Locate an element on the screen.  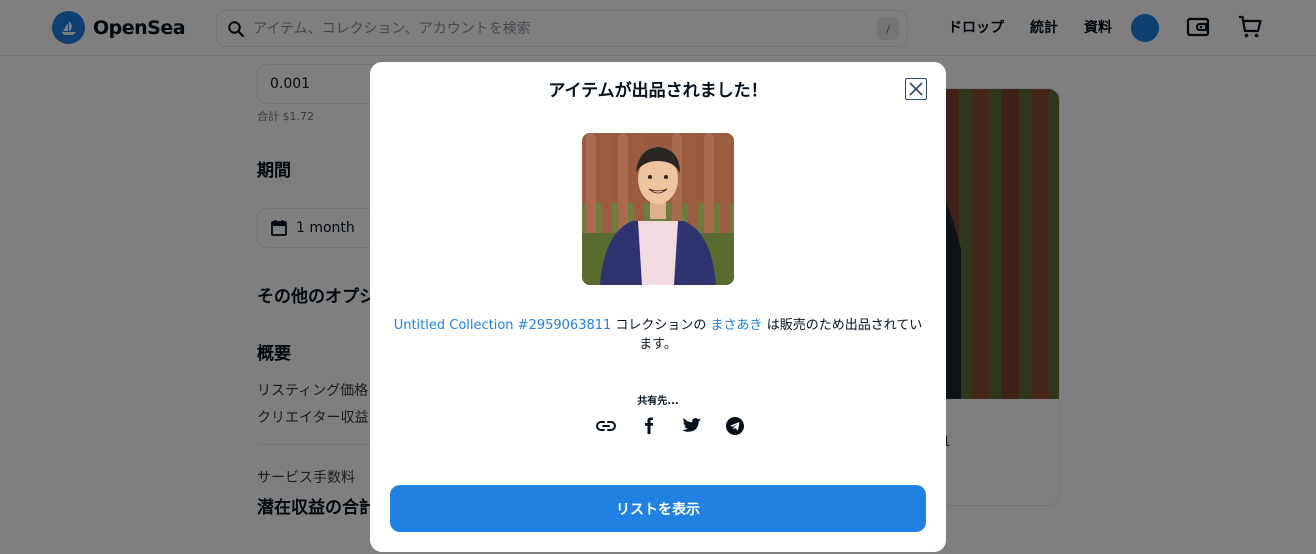
facebook-icon is located at coordinates (648, 426).